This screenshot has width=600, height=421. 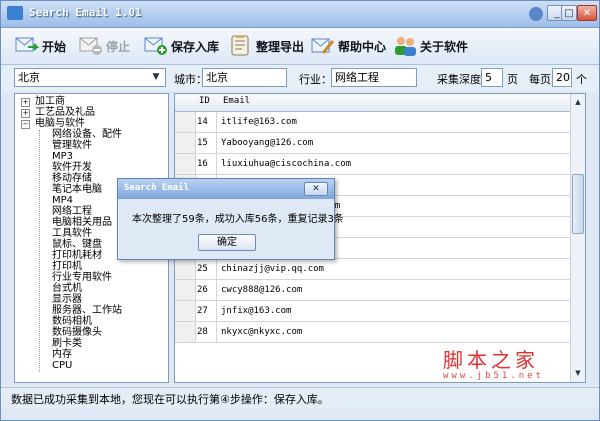 What do you see at coordinates (62, 157) in the screenshot?
I see `tree-item: MP3` at bounding box center [62, 157].